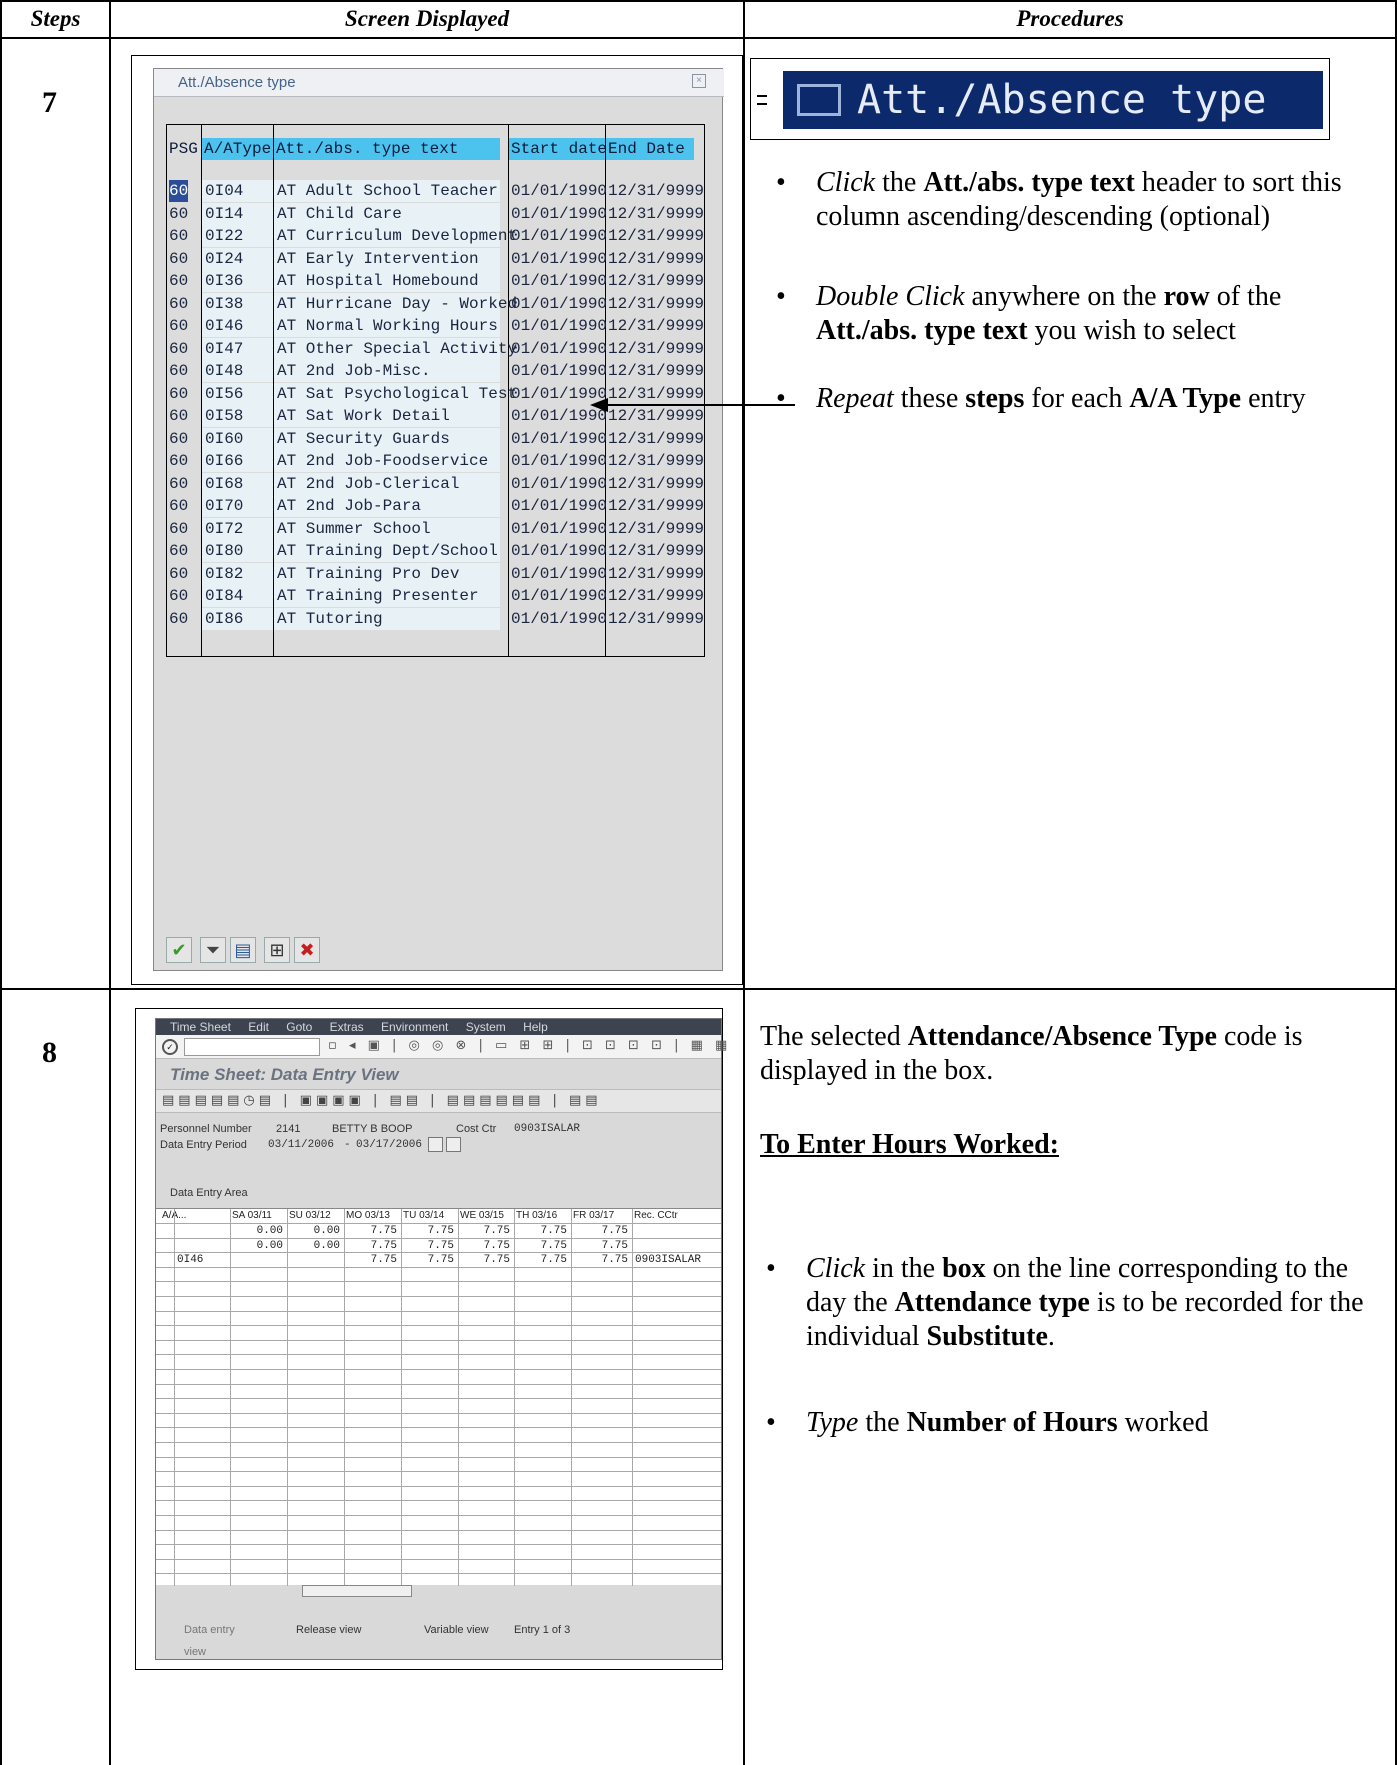 The image size is (1397, 1765). Describe the element at coordinates (476, 1129) in the screenshot. I see `cost-ctr-label: Cost Ctr` at that location.